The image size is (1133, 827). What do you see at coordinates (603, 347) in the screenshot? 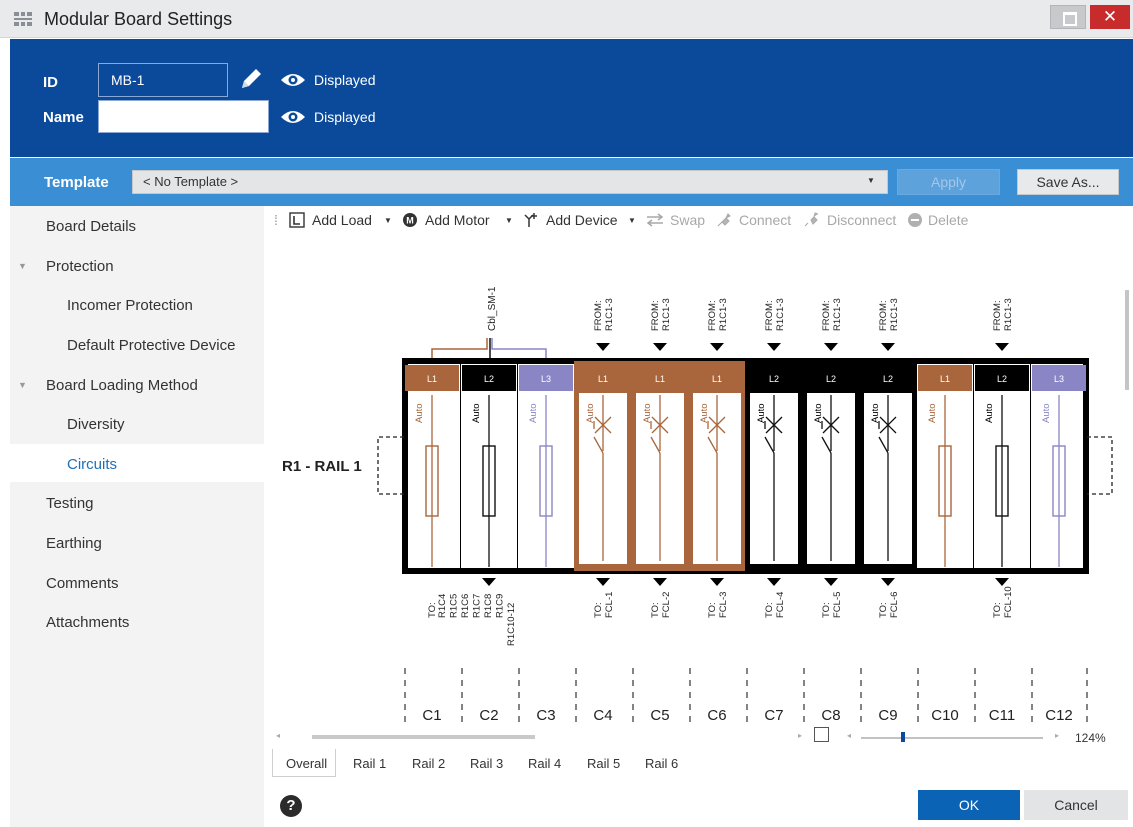
I see `incoming-arrow-icon` at bounding box center [603, 347].